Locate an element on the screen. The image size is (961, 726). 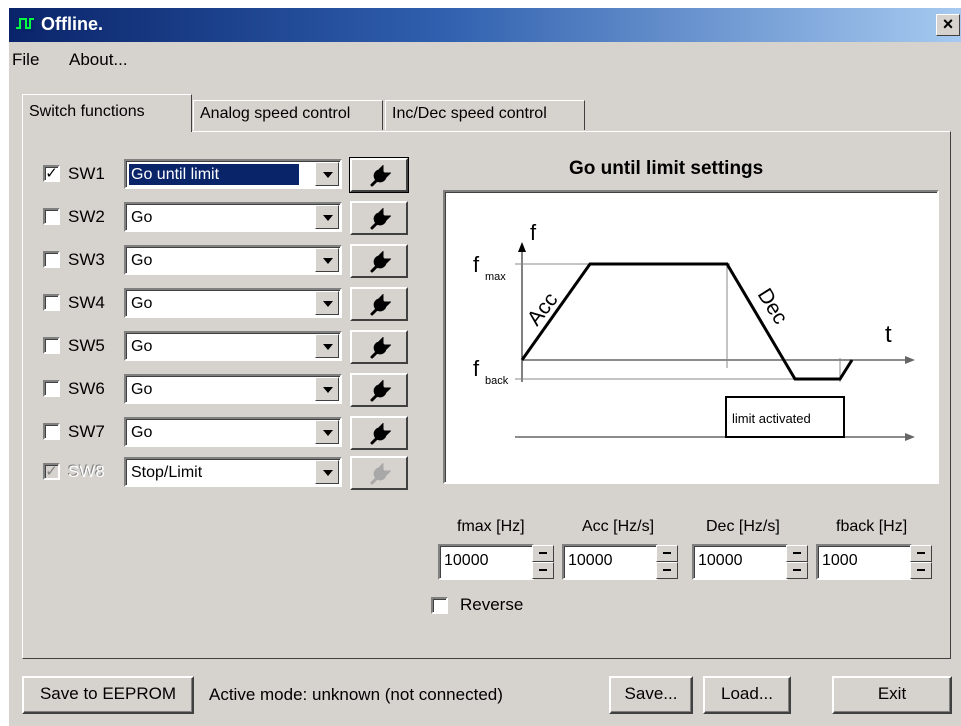
sw1-mode-select: Go until limit is located at coordinates (233, 174).